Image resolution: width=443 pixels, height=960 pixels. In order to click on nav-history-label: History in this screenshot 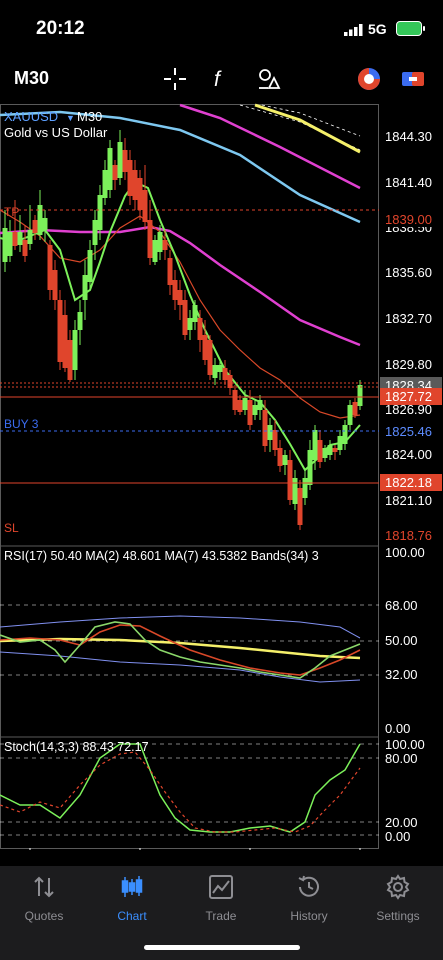, I will do `click(309, 916)`.